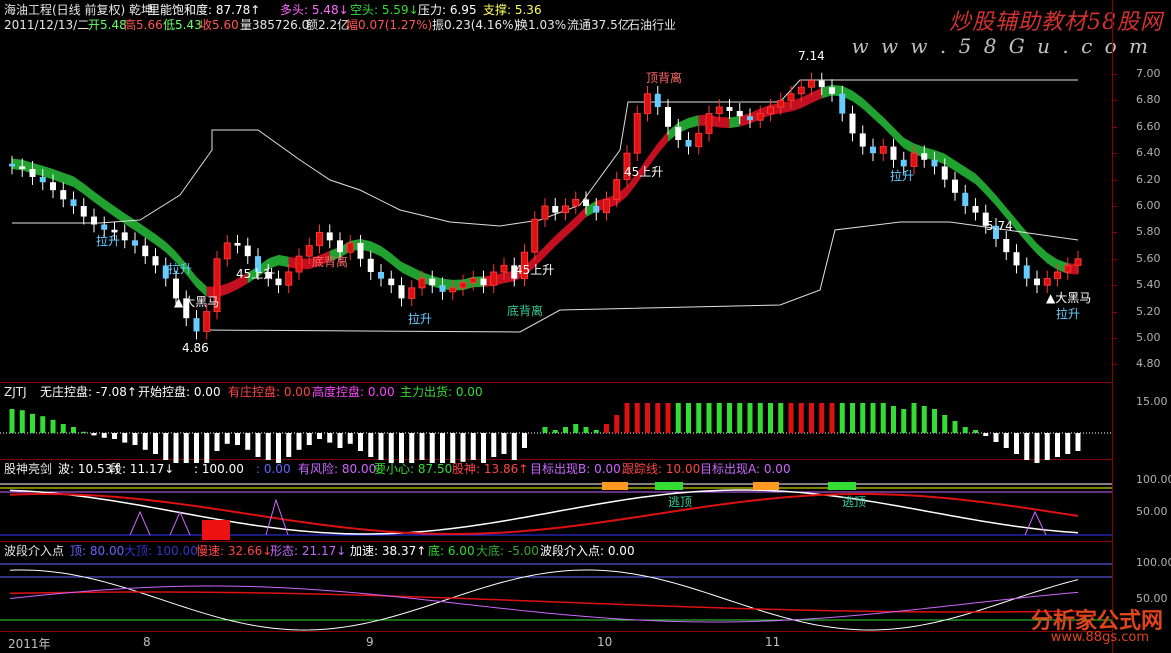  What do you see at coordinates (108, 240) in the screenshot?
I see `chart-annotation: 拉升` at bounding box center [108, 240].